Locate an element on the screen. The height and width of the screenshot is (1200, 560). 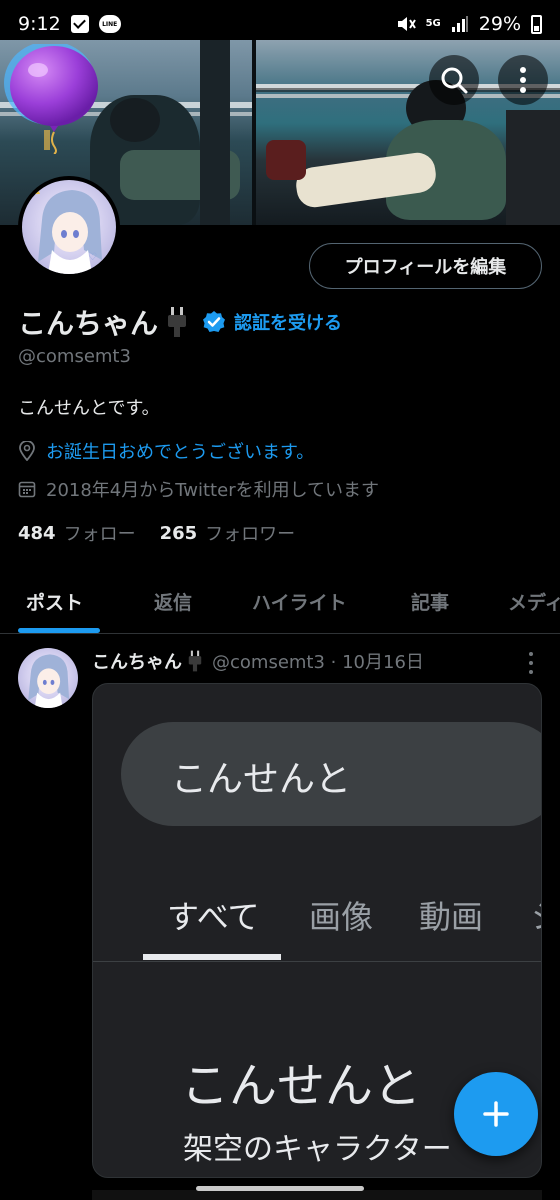
search-button is located at coordinates (454, 80).